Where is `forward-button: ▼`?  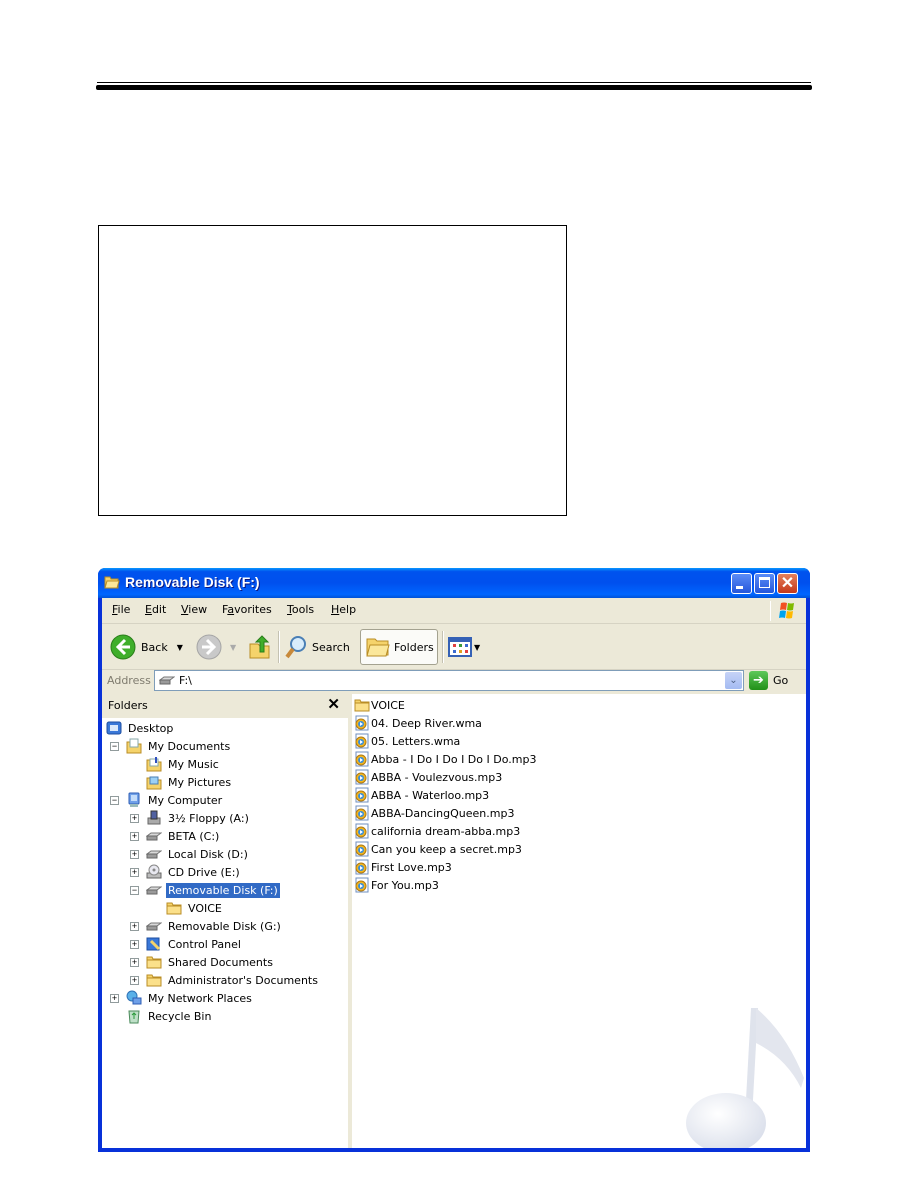 forward-button: ▼ is located at coordinates (216, 647).